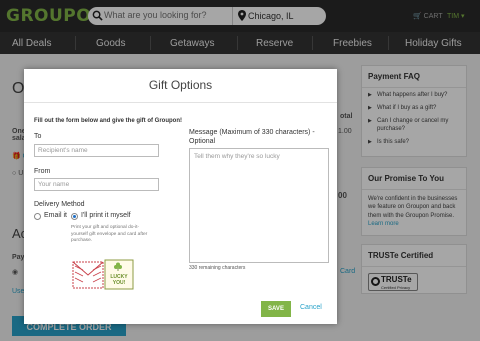  I want to click on remaining-characters: 330 remaining characters, so click(217, 268).